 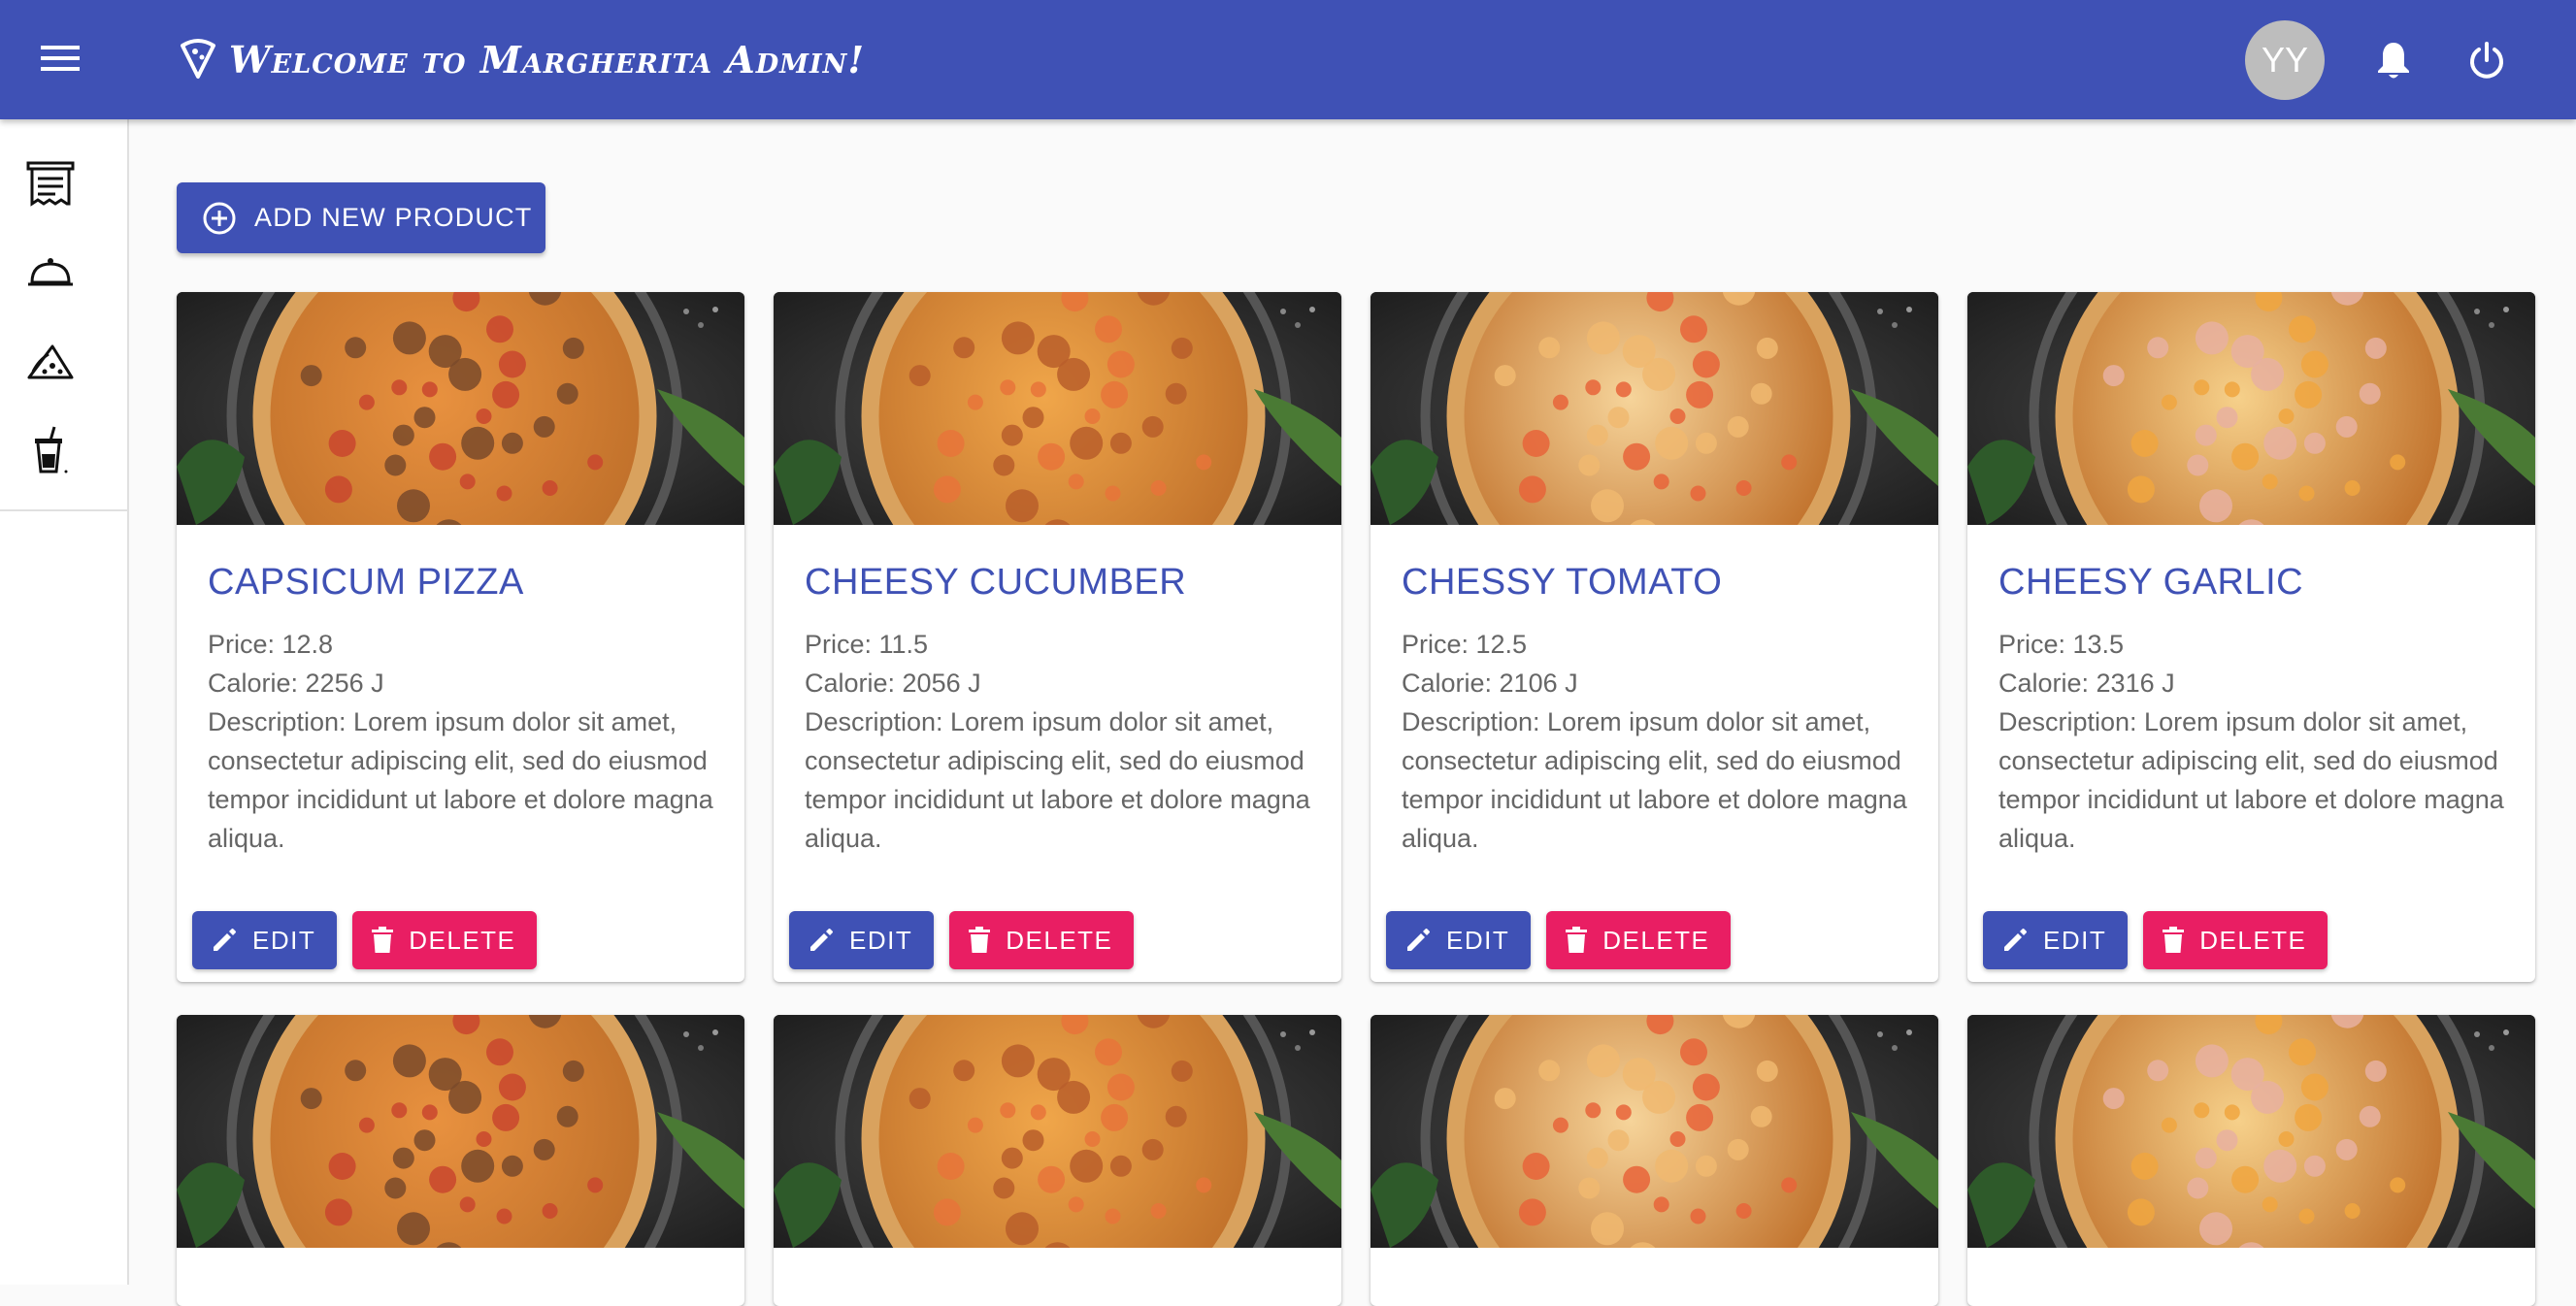 What do you see at coordinates (1490, 683) in the screenshot?
I see `product-calorie: Calorie: 2106 J` at bounding box center [1490, 683].